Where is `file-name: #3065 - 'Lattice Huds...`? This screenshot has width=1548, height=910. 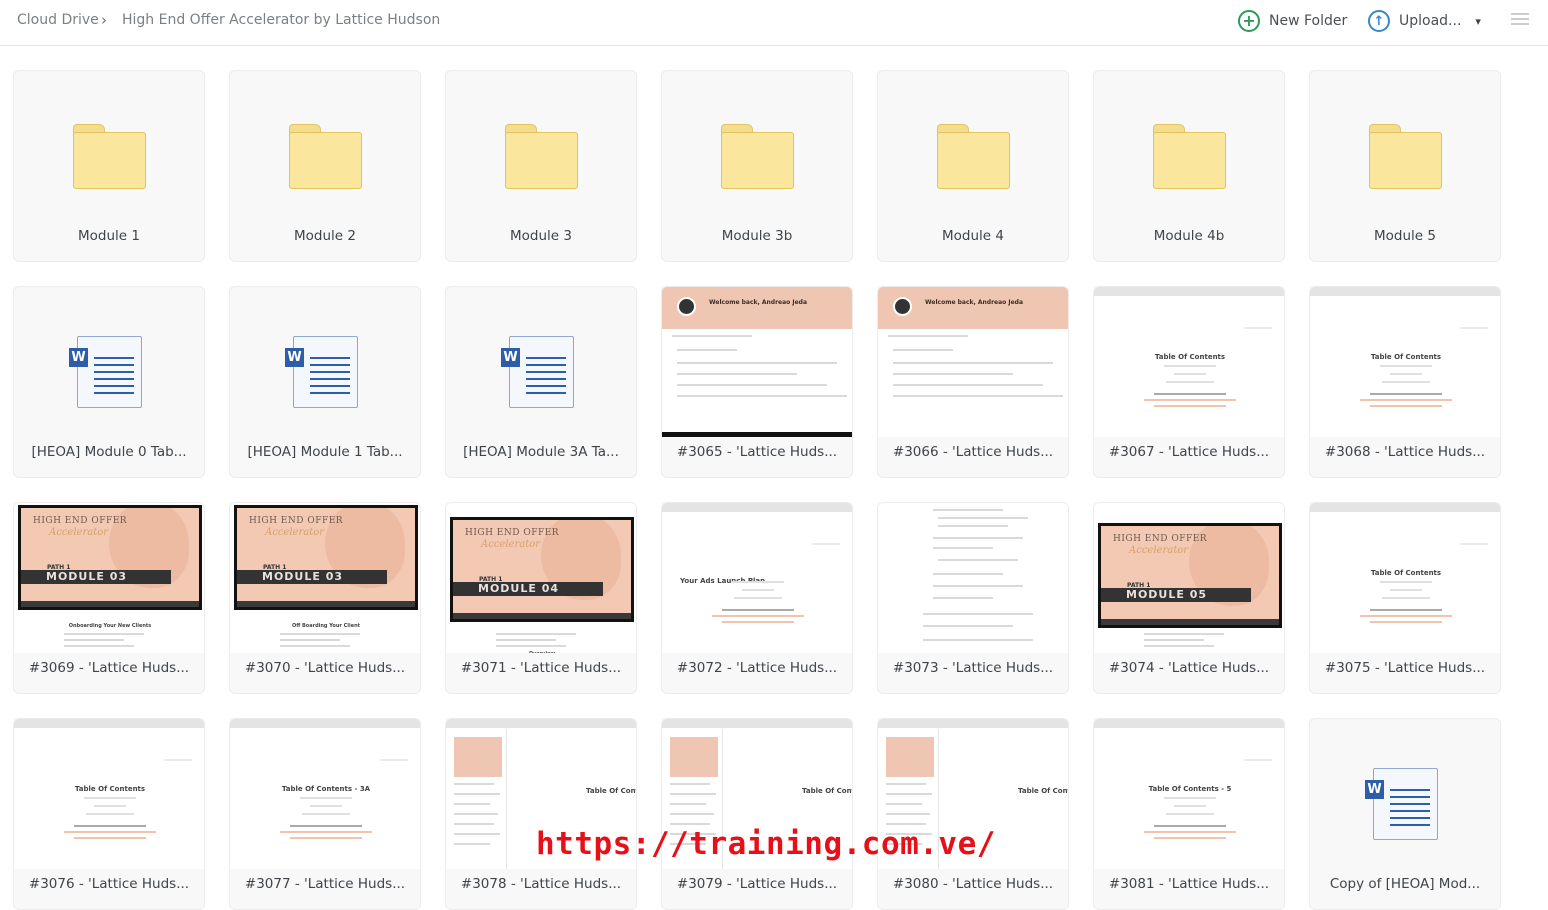 file-name: #3065 - 'Lattice Huds... is located at coordinates (757, 452).